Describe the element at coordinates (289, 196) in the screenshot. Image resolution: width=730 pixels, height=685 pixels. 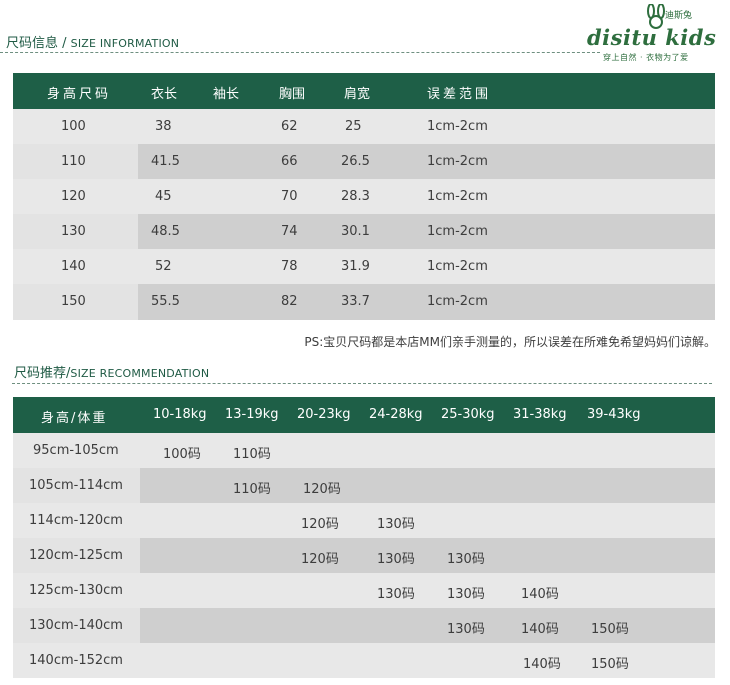
I see `chest-cell: 70` at that location.